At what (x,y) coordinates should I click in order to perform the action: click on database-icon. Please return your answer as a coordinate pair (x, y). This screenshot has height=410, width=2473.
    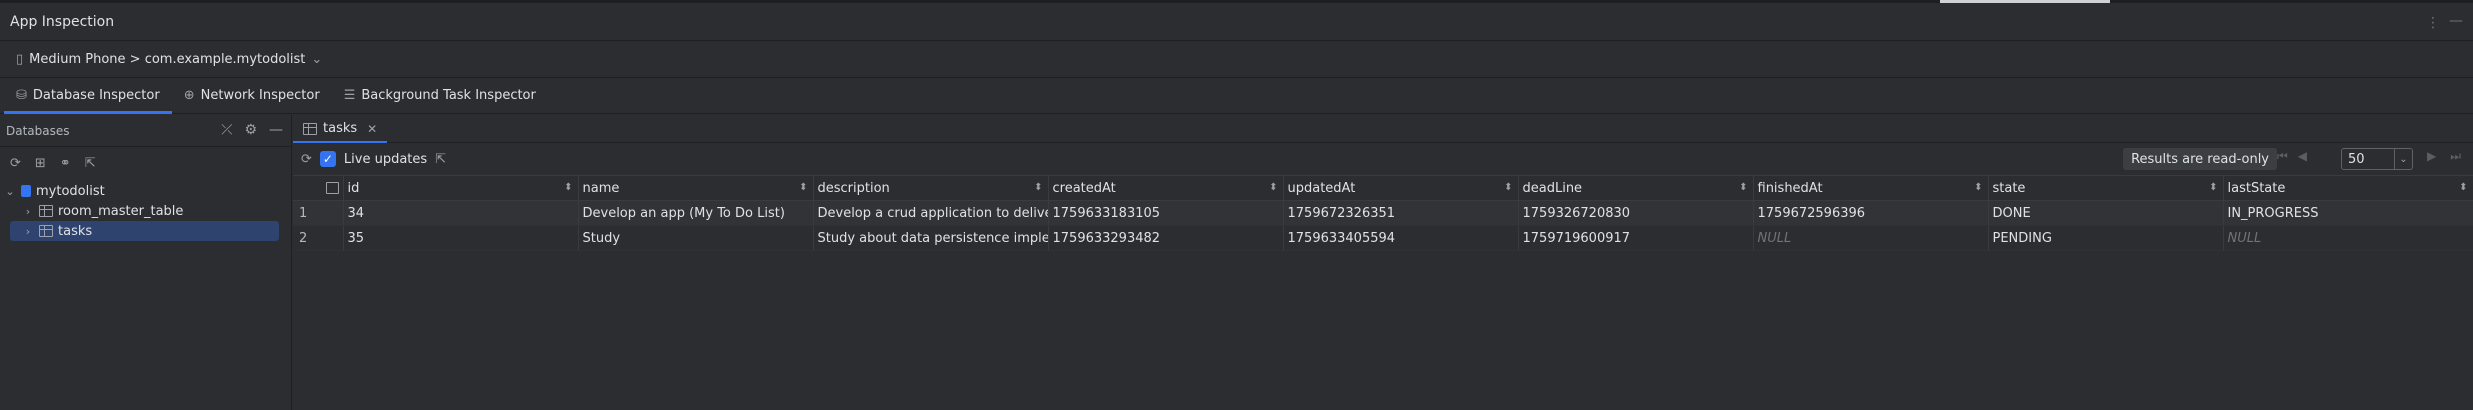
    Looking at the image, I should click on (26, 191).